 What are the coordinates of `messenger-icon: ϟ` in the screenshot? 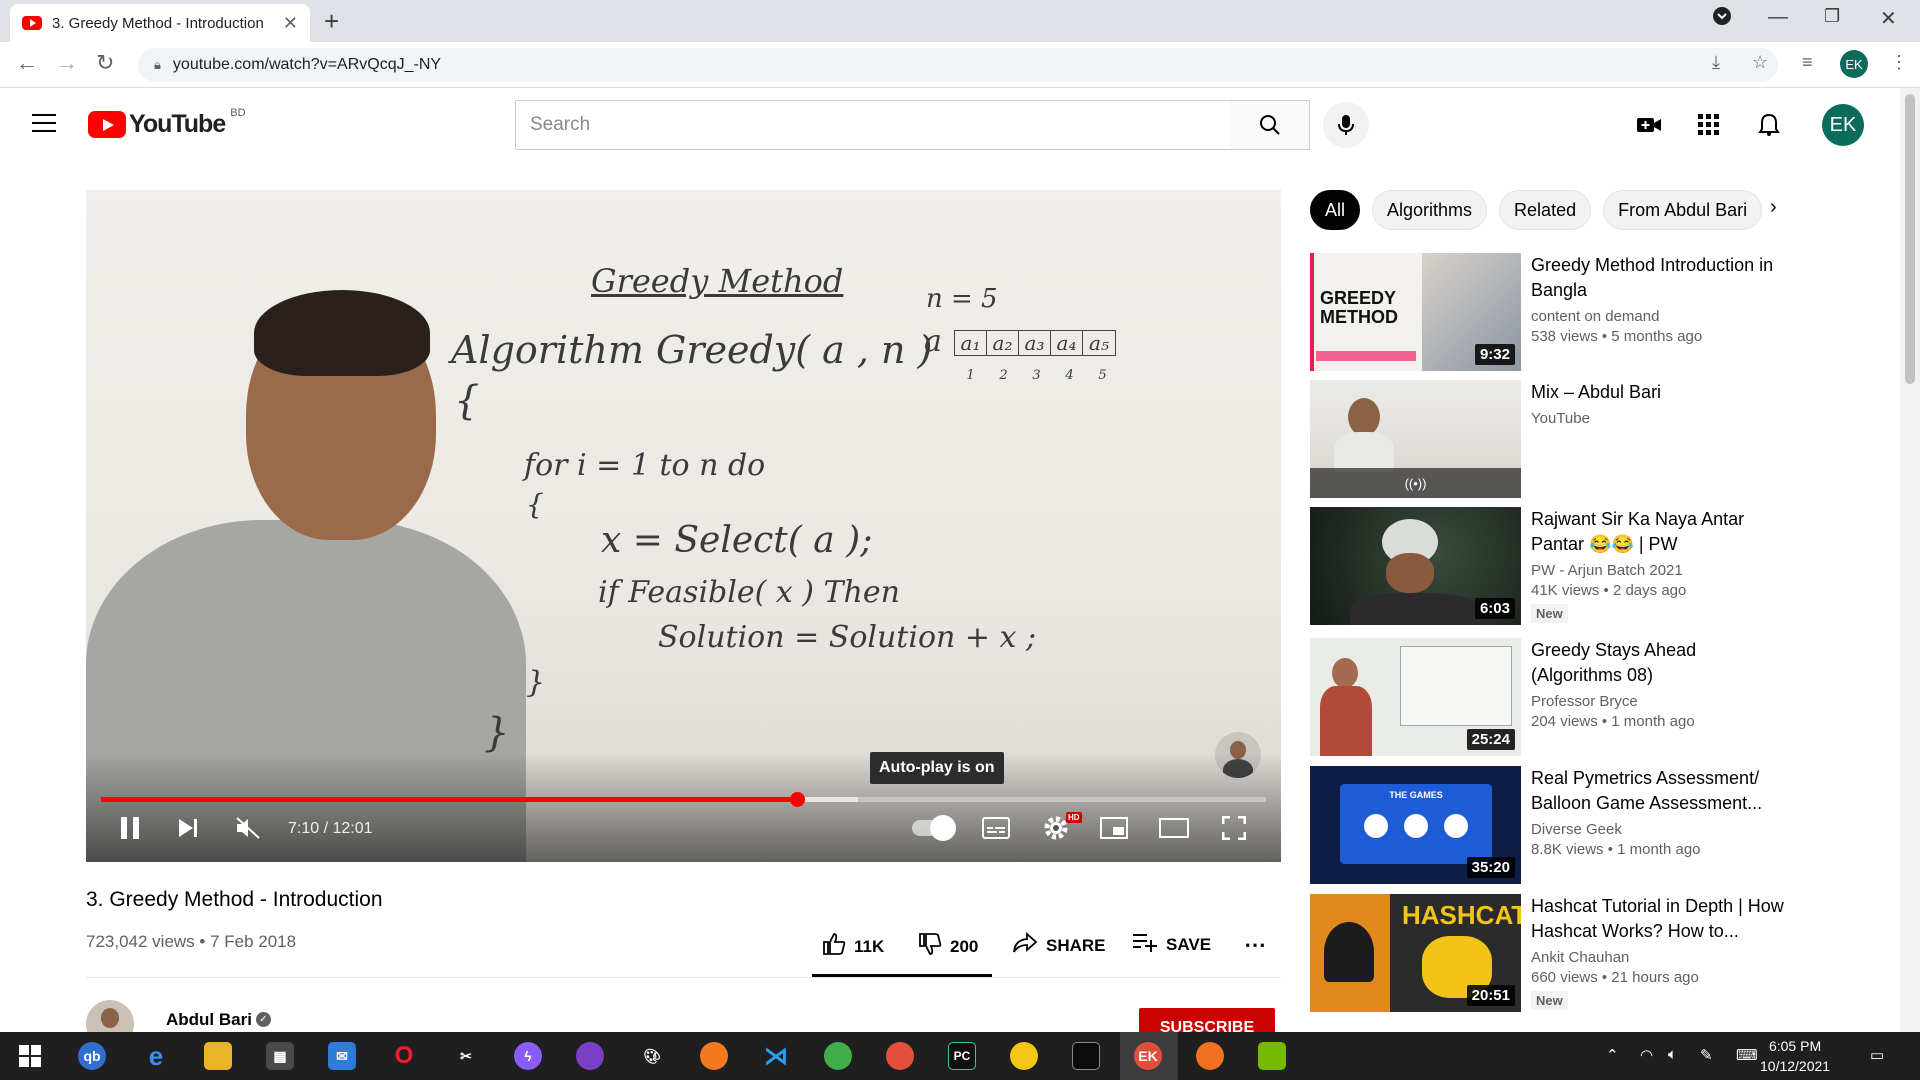 It's located at (528, 1056).